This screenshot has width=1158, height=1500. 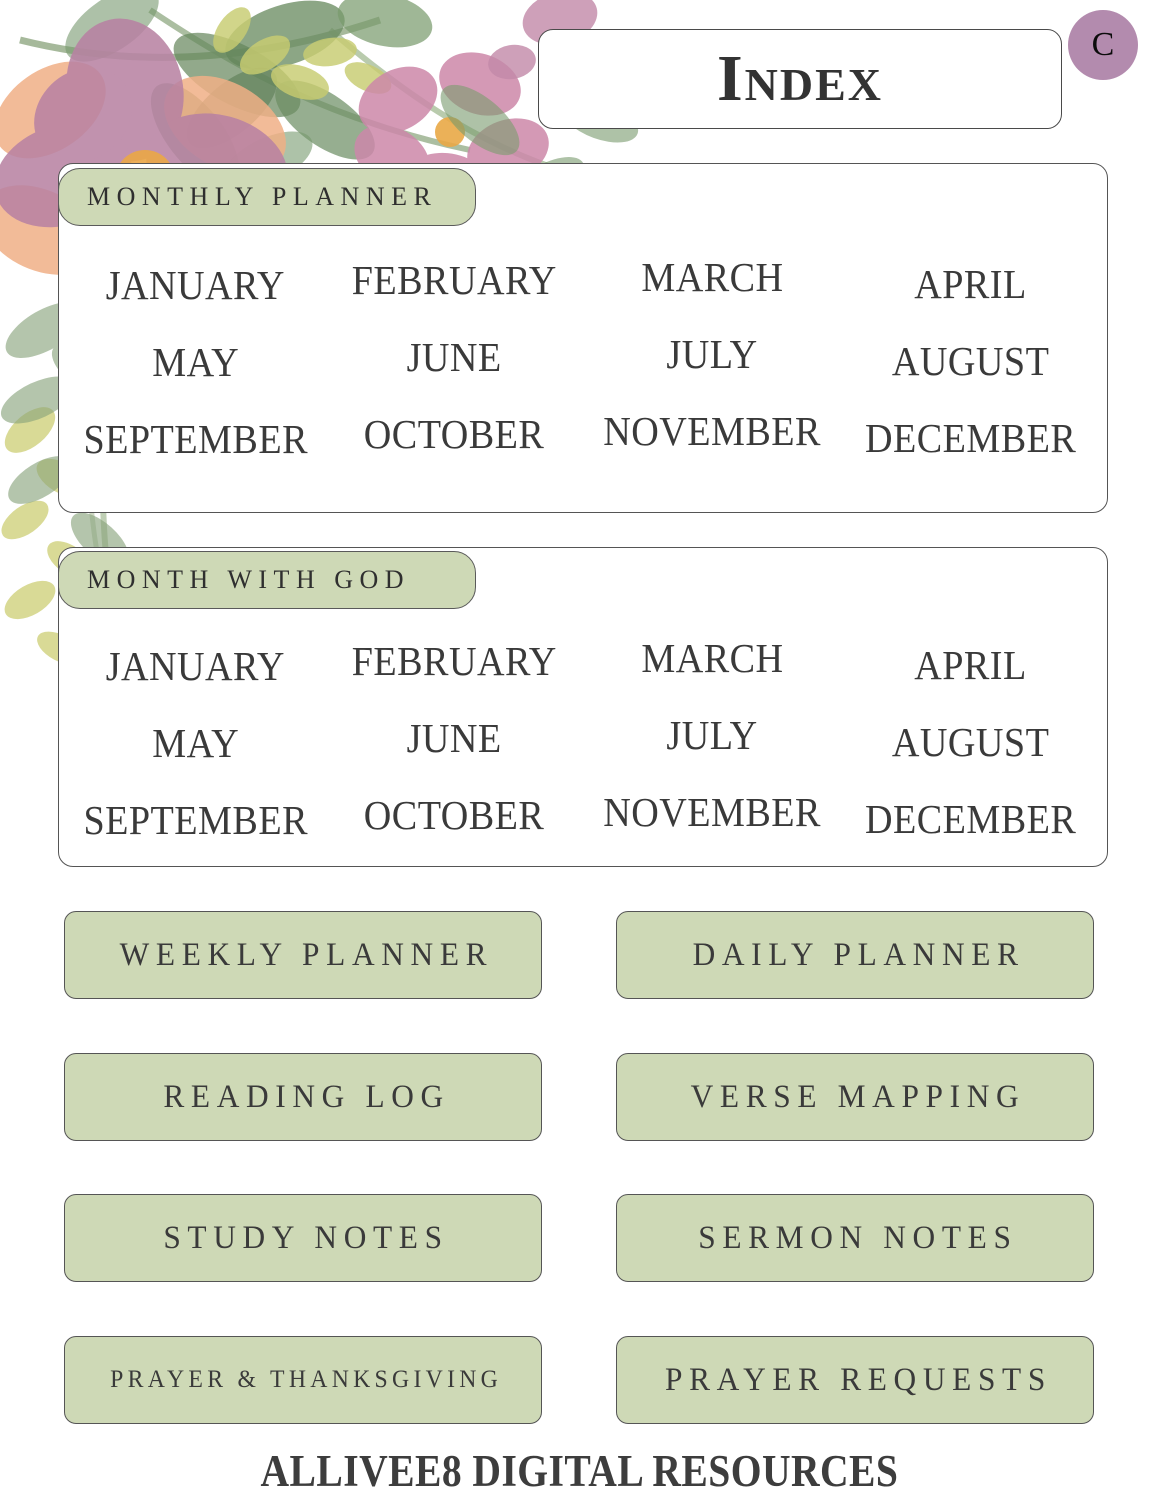 I want to click on footer-brand-text: ALLIVEE8 DIGITAL RESOURCES, so click(x=579, y=1471).